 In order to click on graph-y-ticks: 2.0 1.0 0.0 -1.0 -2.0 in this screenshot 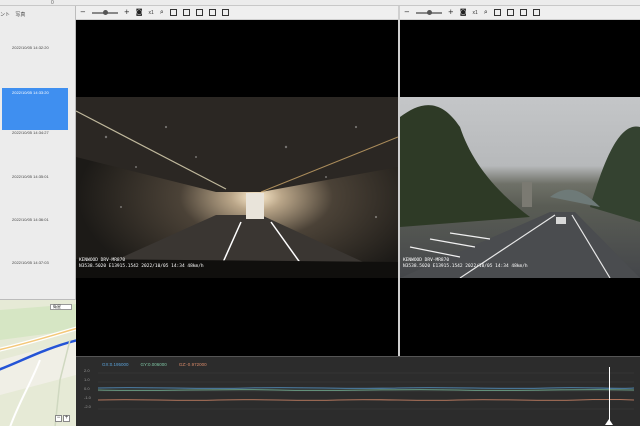, I will do `click(91, 390)`.